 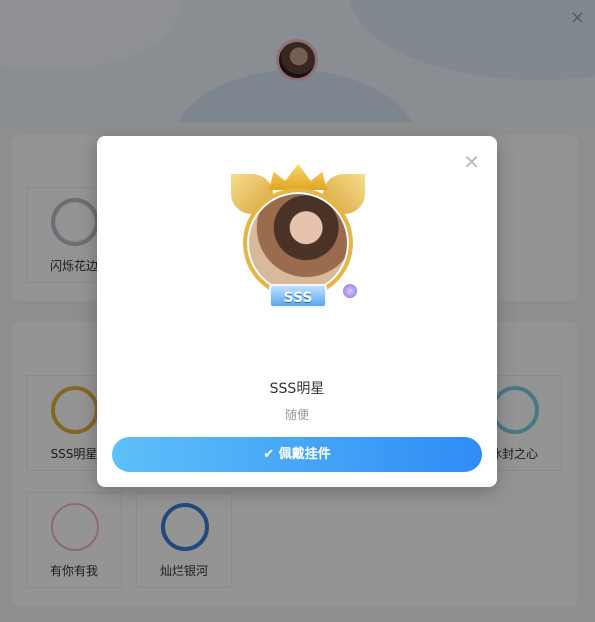 I want to click on gem-icon, so click(x=350, y=291).